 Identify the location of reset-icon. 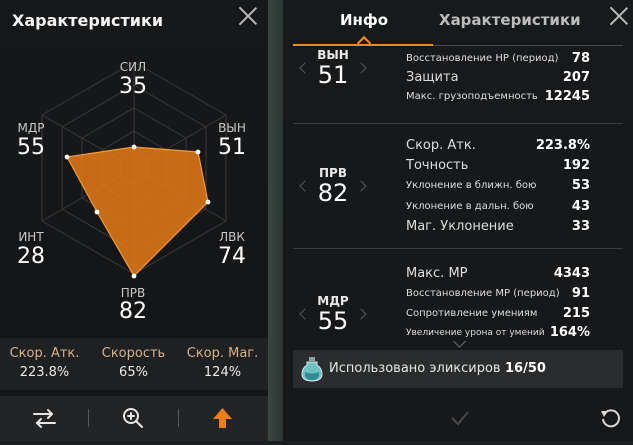
(611, 418).